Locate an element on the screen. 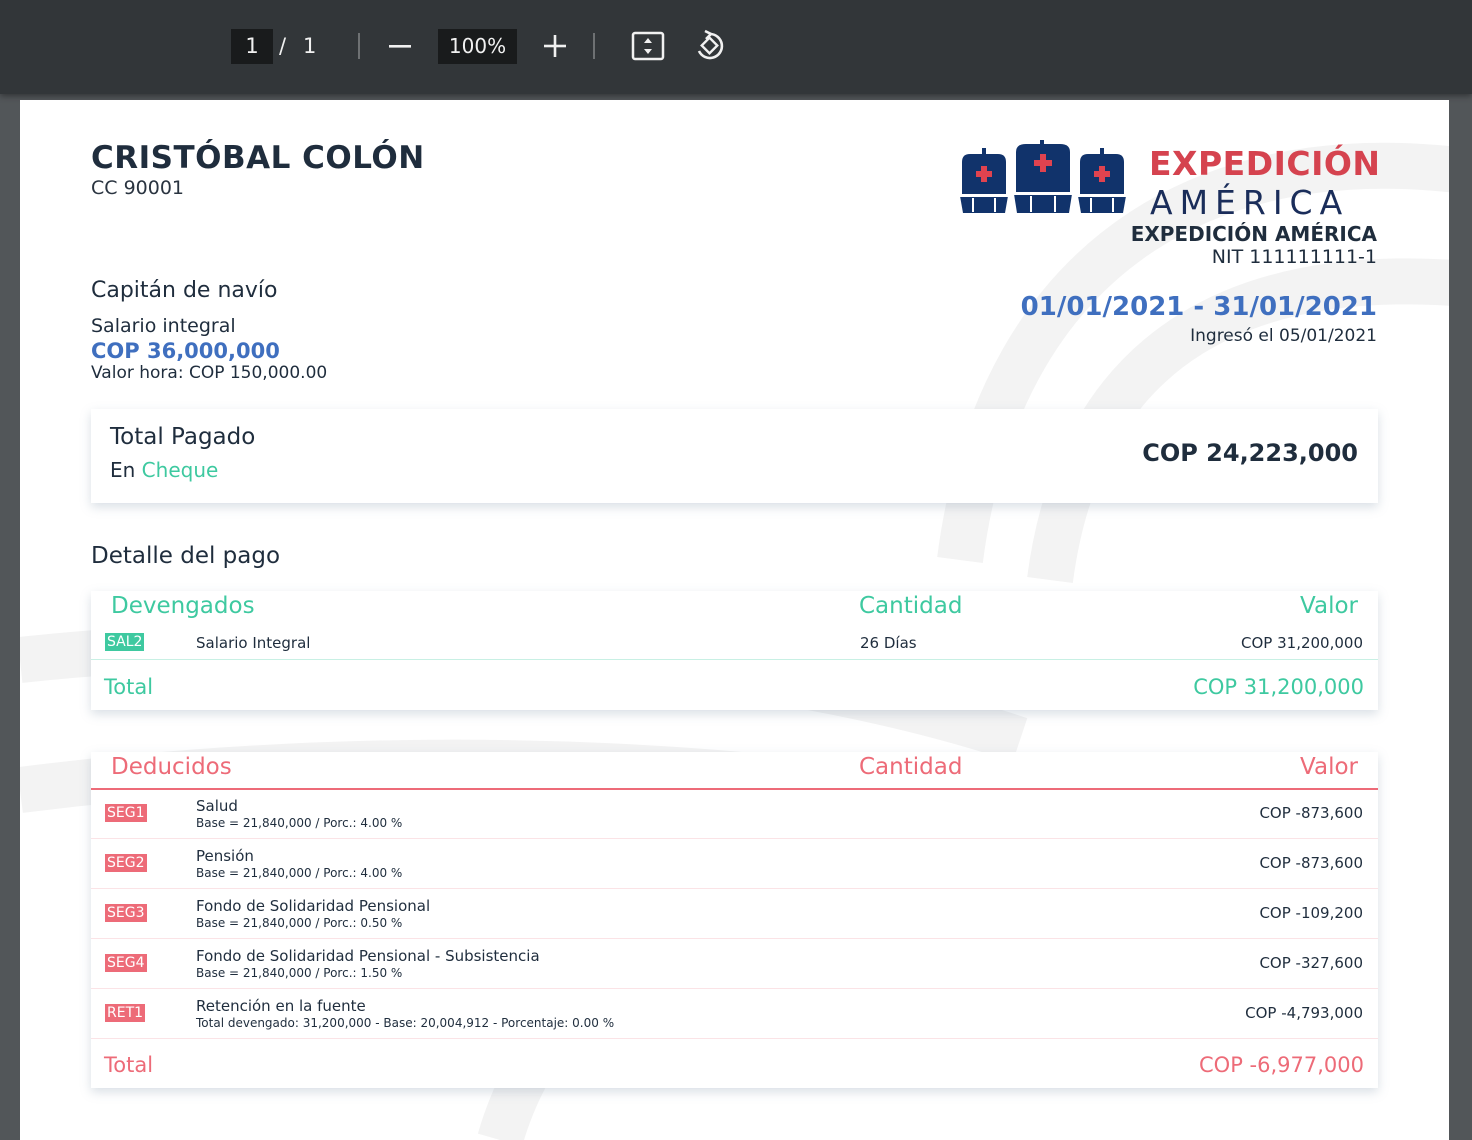 Image resolution: width=1472 pixels, height=1140 pixels. concept-quantity: 26 Días is located at coordinates (888, 643).